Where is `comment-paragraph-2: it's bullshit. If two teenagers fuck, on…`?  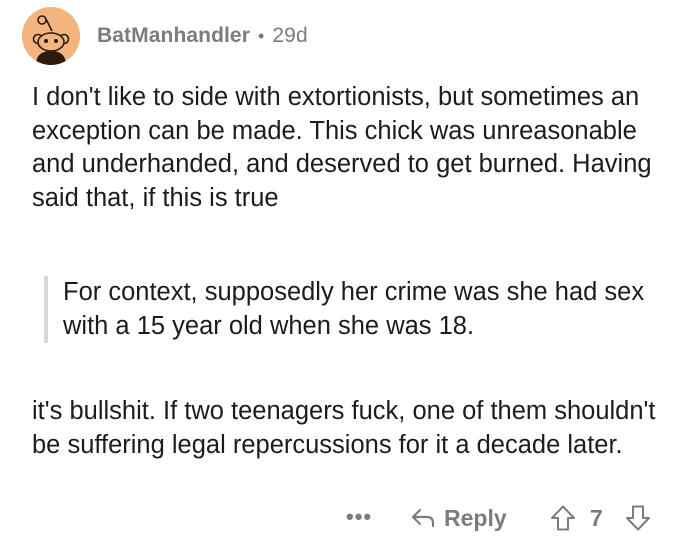
comment-paragraph-2: it's bullshit. If two teenagers fuck, on… is located at coordinates (344, 428).